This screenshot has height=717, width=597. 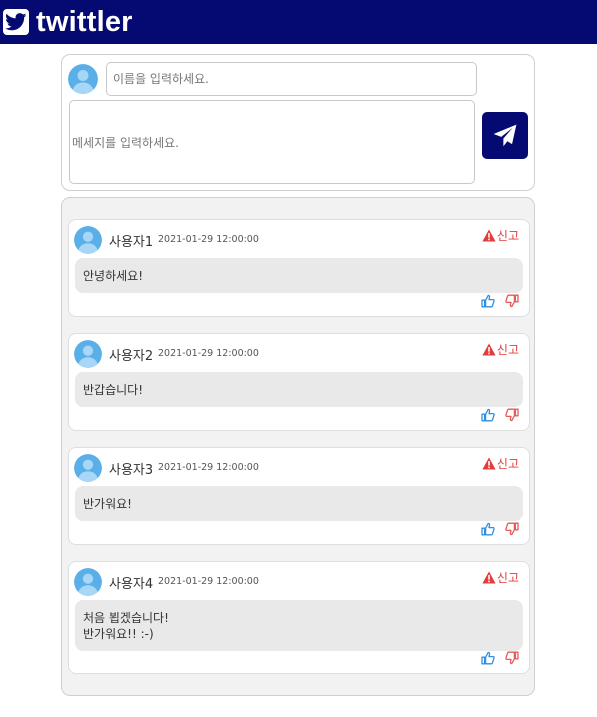 What do you see at coordinates (299, 625) in the screenshot?
I see `tweet-message: 처음 뵙겠습니다! 반가워요!! :-)` at bounding box center [299, 625].